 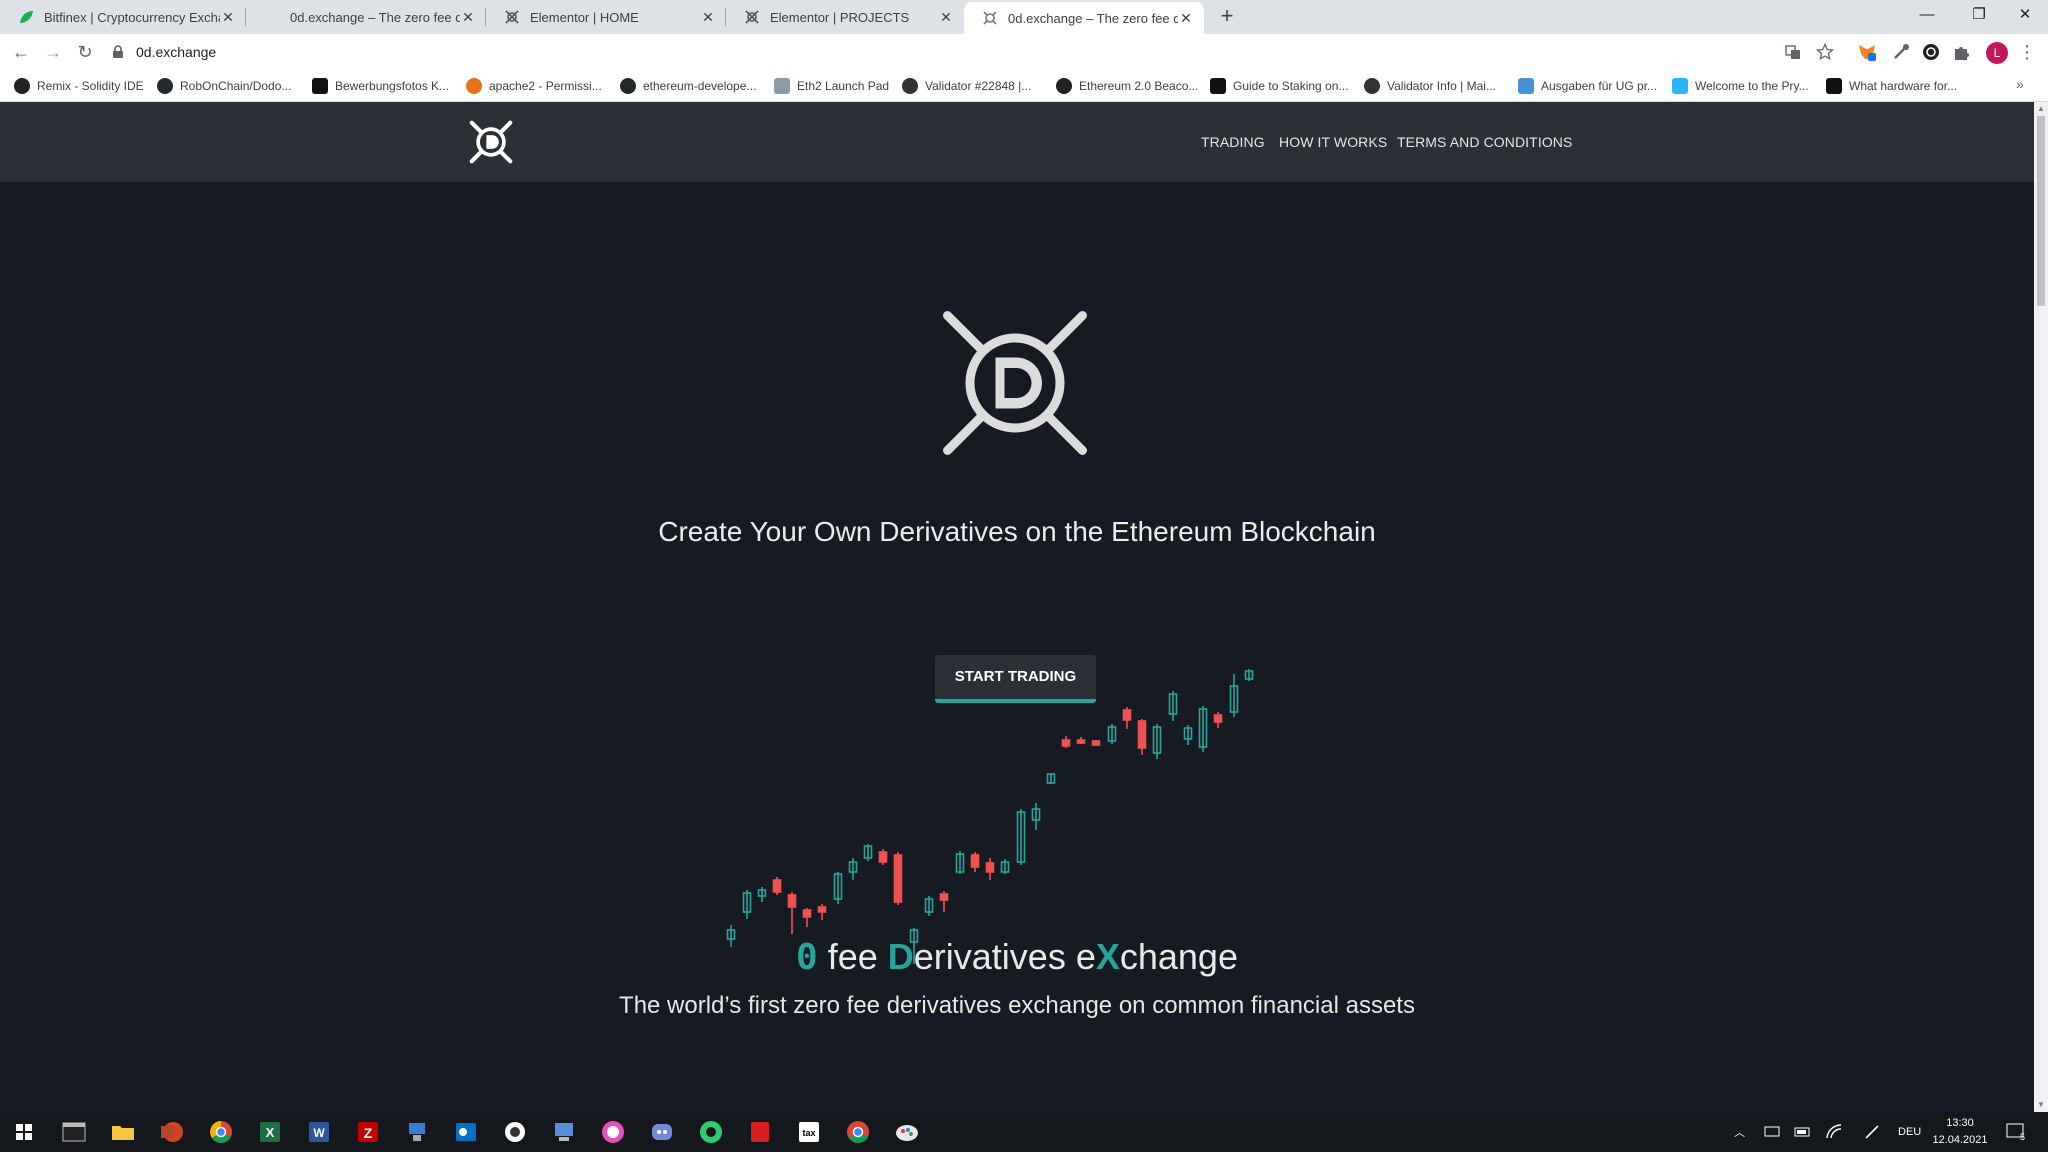 I want to click on language-indicator: DEU, so click(x=1909, y=1132).